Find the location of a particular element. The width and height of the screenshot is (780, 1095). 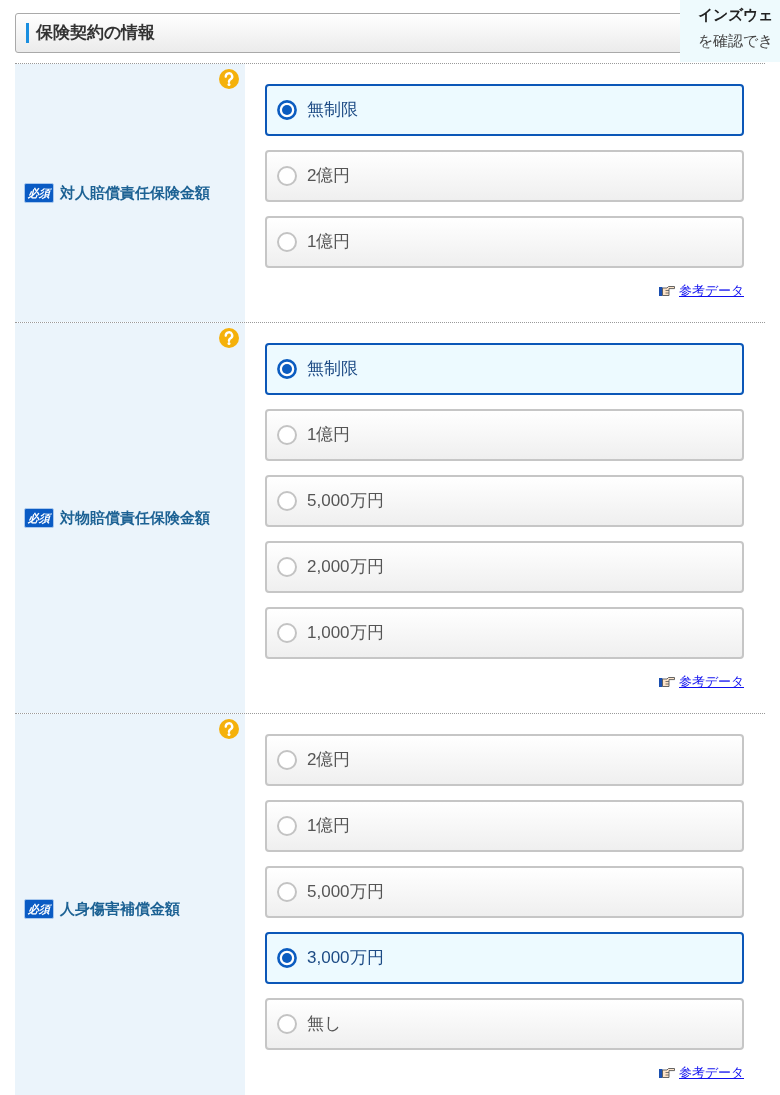

tooltip-text: を確認でき is located at coordinates (736, 41).